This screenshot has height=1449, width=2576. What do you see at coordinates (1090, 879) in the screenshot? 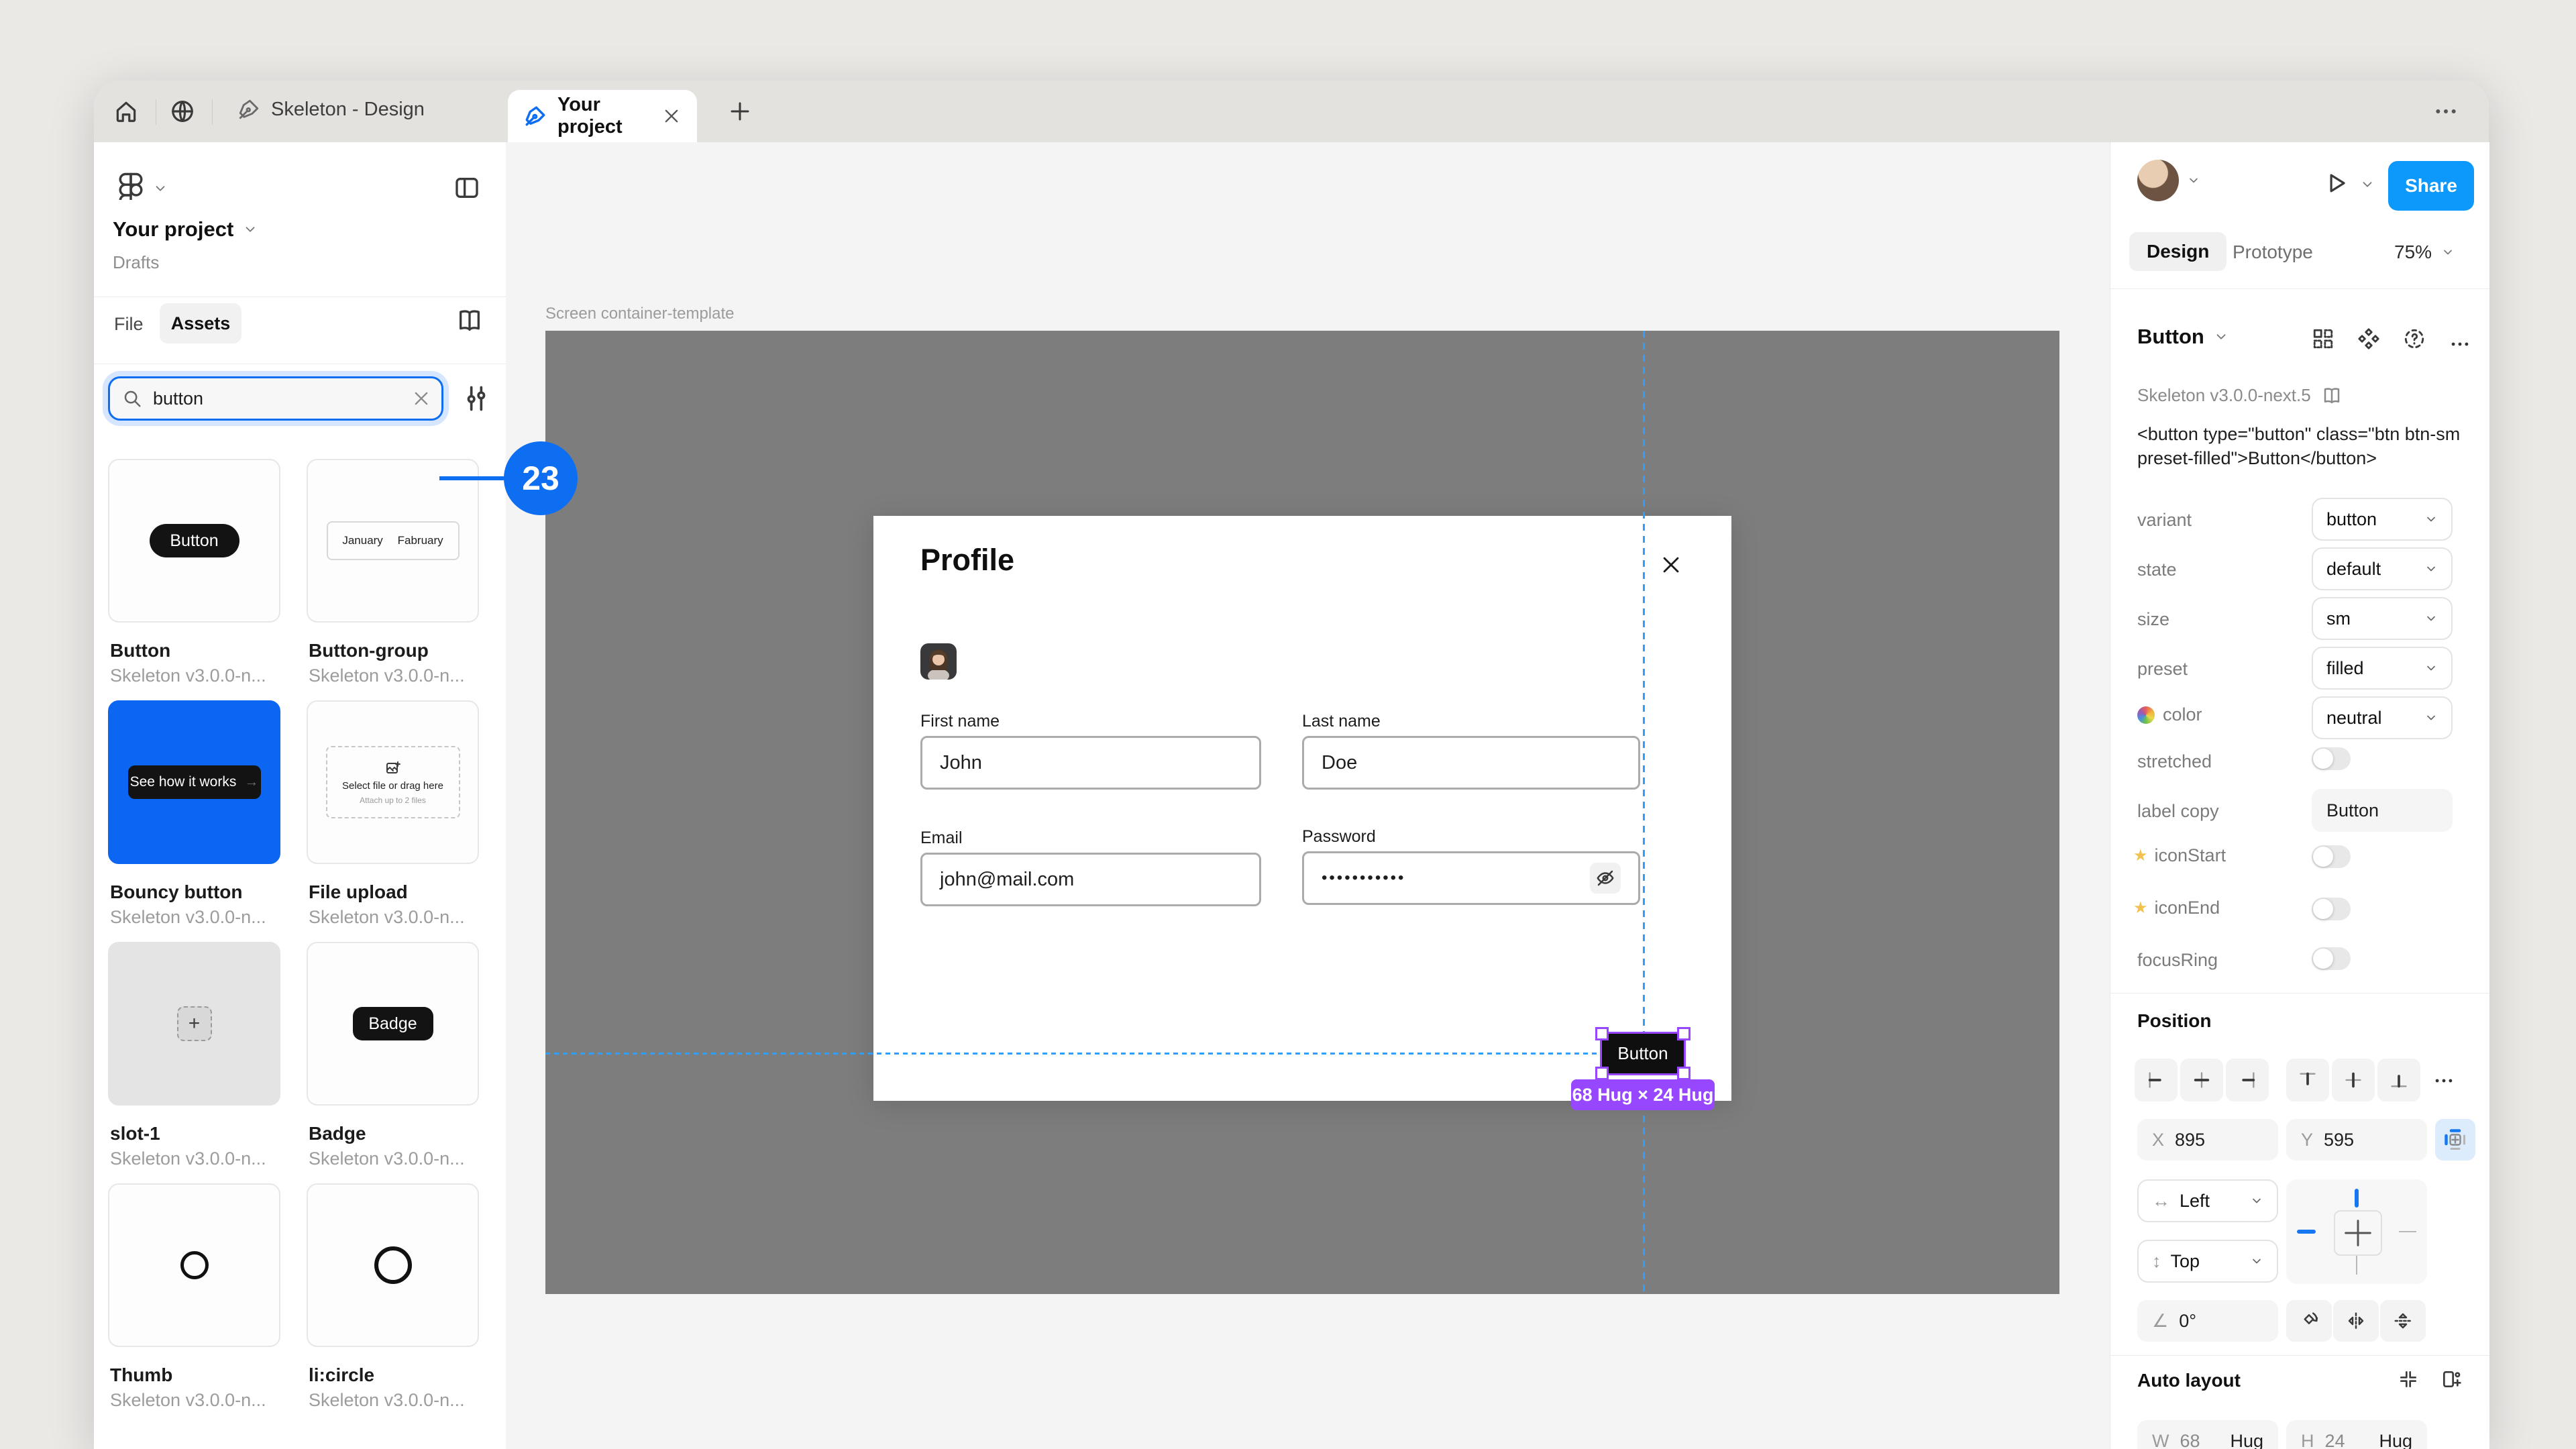
I see `email-input: john@mail.com` at bounding box center [1090, 879].